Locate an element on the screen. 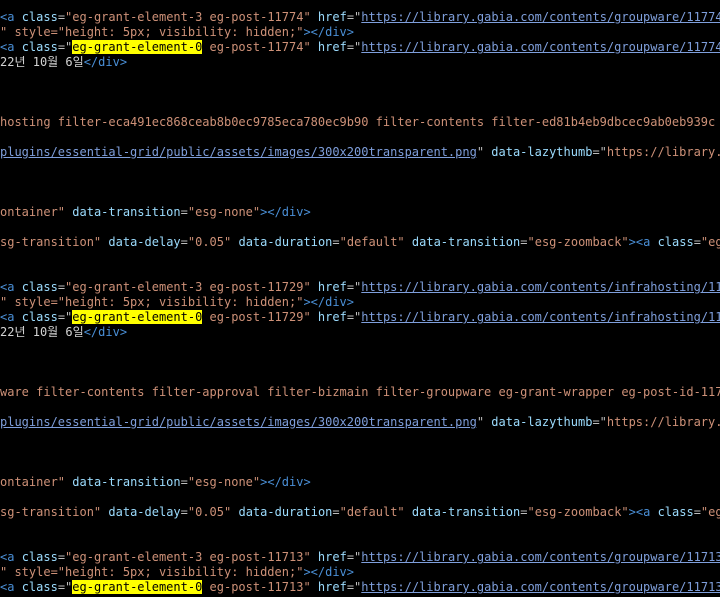 The height and width of the screenshot is (597, 720). attribute-value-token: eg-post-11729" is located at coordinates (256, 317).